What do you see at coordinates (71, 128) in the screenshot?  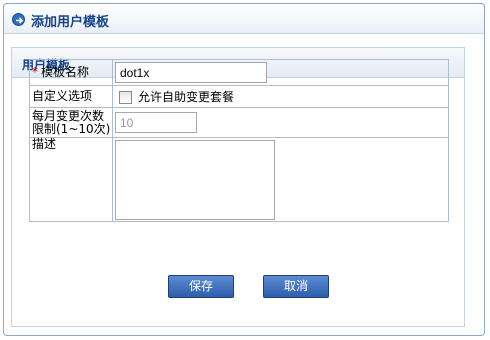 I see `monthly-change-limit-label-line2: 限制(1~10次)` at bounding box center [71, 128].